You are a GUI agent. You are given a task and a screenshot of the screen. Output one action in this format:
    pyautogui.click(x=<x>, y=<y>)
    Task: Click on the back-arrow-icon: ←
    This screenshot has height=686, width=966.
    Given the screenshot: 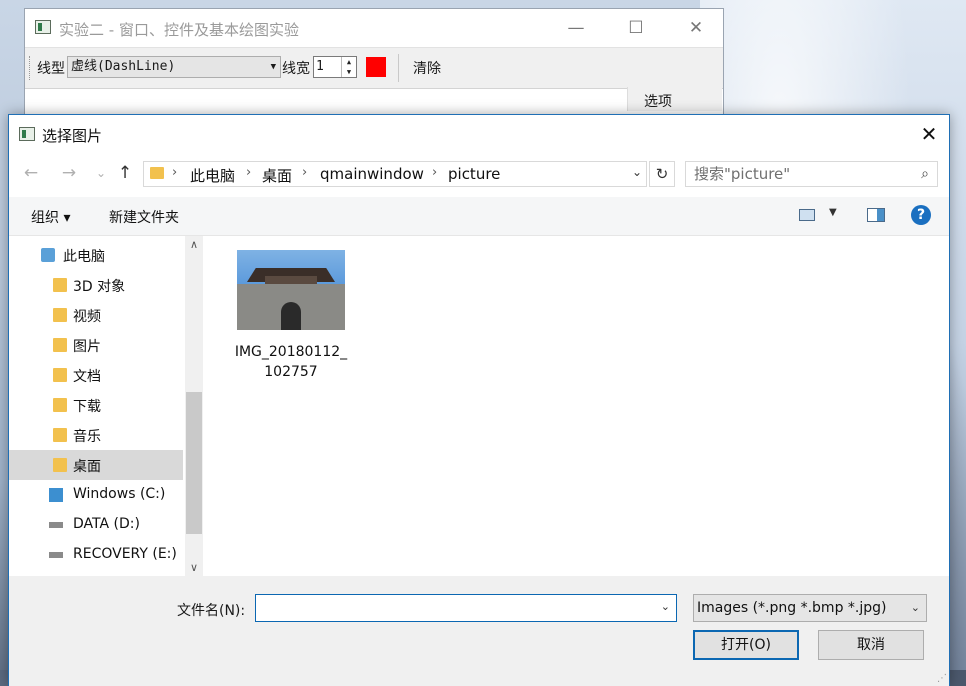 What is the action you would take?
    pyautogui.click(x=31, y=173)
    